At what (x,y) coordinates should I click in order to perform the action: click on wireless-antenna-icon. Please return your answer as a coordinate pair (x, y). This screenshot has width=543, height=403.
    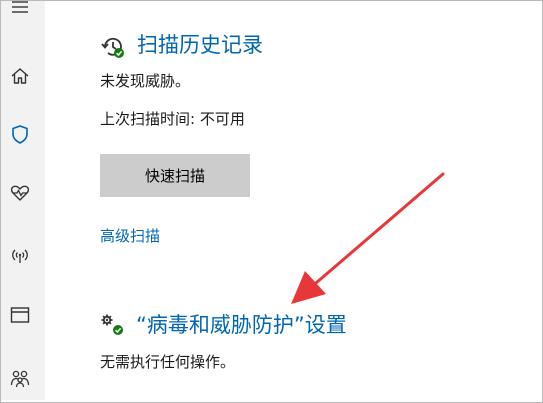
    Looking at the image, I should click on (20, 255).